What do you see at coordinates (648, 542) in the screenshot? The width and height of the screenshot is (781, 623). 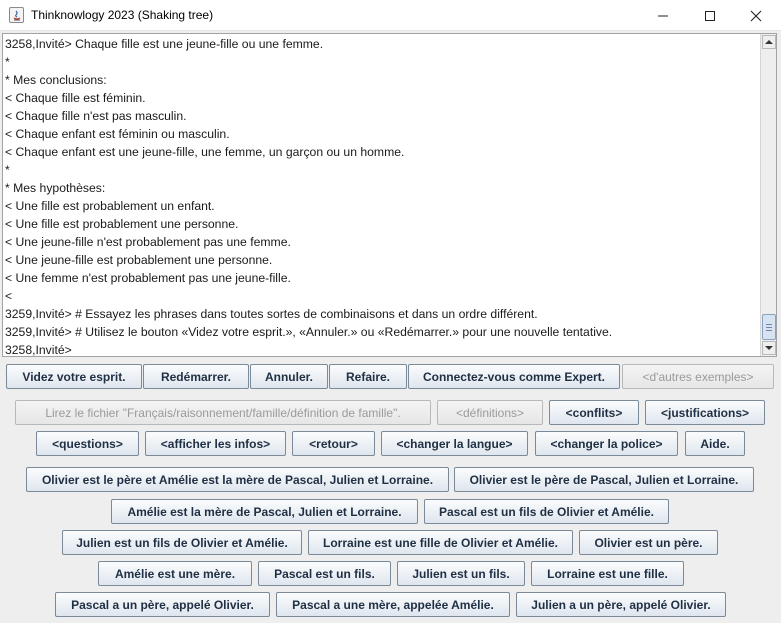 I see `sentence-button: Olivier est un père.` at bounding box center [648, 542].